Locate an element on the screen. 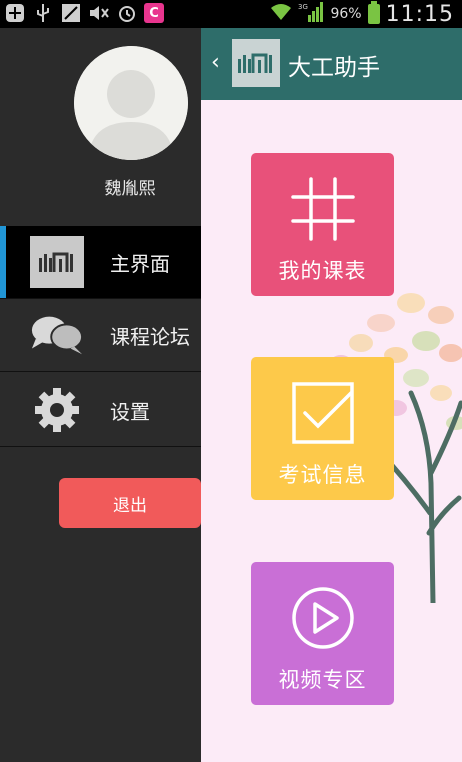 This screenshot has width=462, height=762. home-logo-icon is located at coordinates (57, 262).